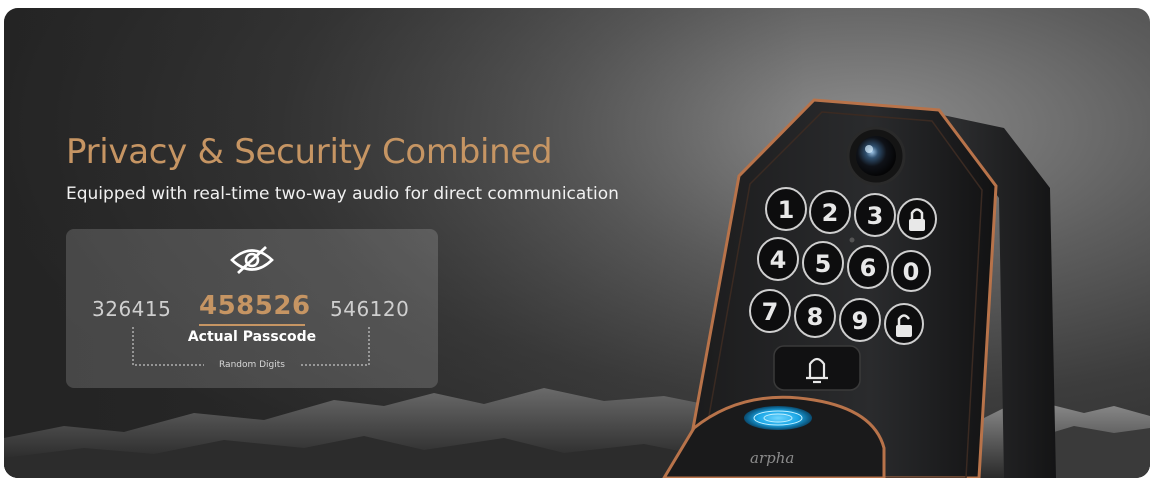 This screenshot has width=1150, height=479. Describe the element at coordinates (860, 321) in the screenshot. I see `key-9: 9` at that location.